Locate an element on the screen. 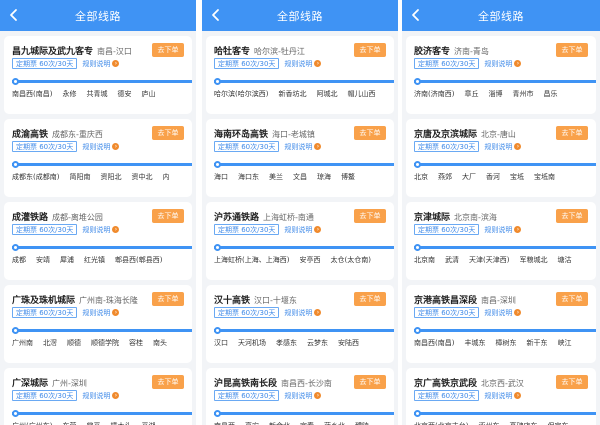 Image resolution: width=600 pixels, height=425 pixels. station-list: 南昌西(南昌) 丰城东 樟树东 新干东 峡江 is located at coordinates (505, 343).